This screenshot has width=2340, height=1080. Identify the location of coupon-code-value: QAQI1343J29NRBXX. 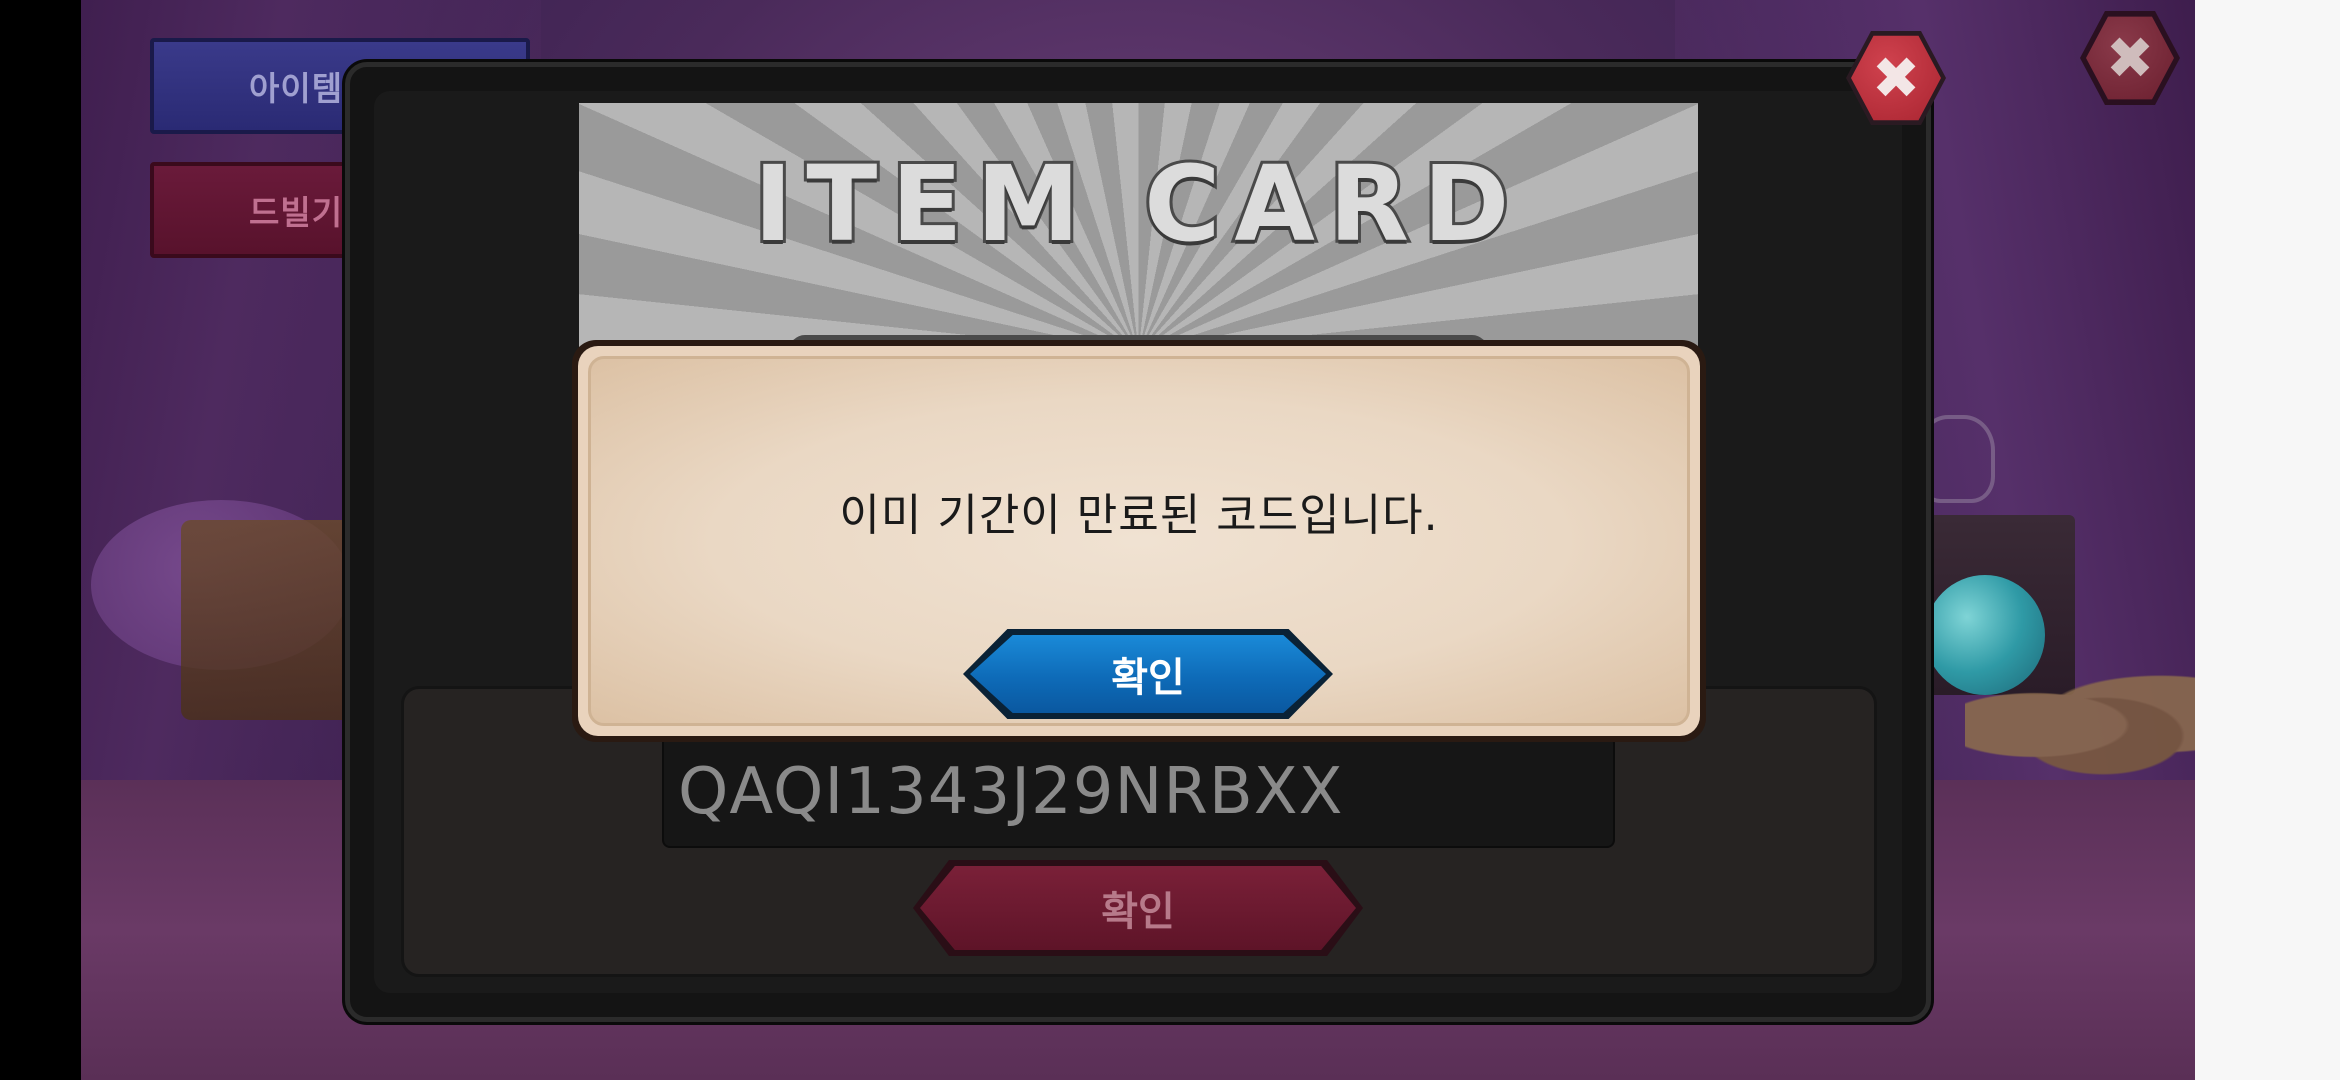
(1011, 791).